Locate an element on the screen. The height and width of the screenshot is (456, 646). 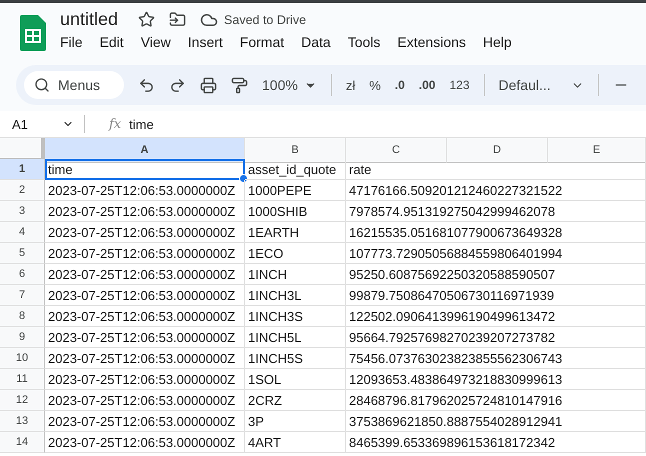
table-cell: 47176166.509201212460227321522 is located at coordinates (496, 190).